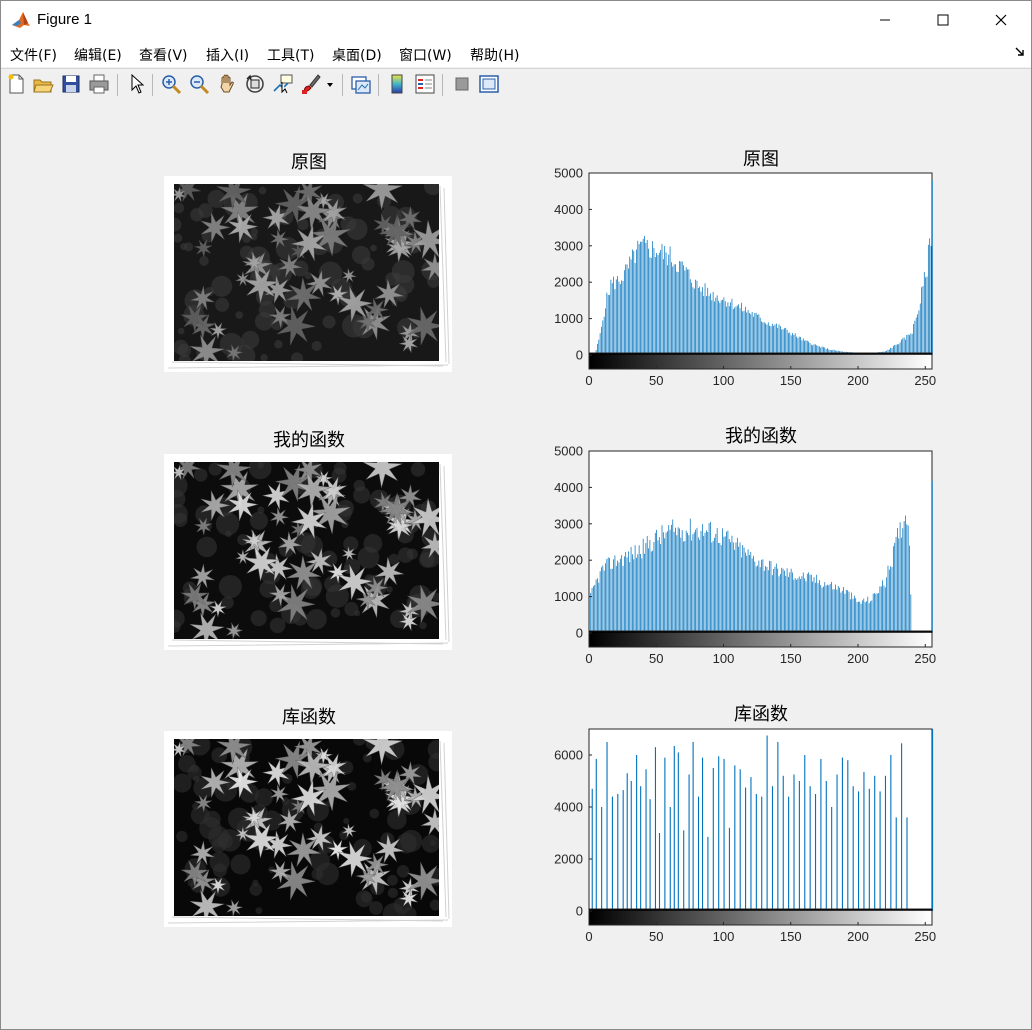 The image size is (1032, 1030). I want to click on zoom-in-icon, so click(171, 84).